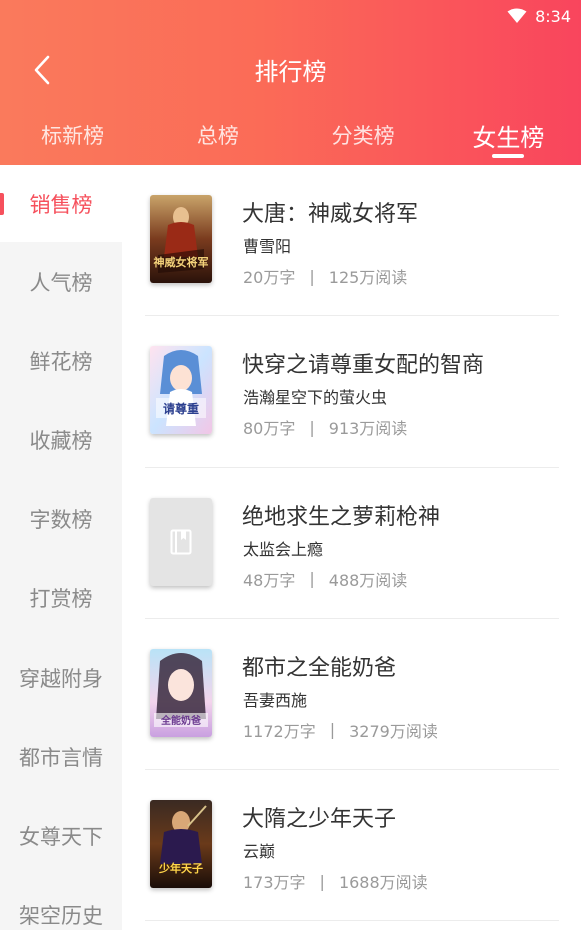 The image size is (581, 930). I want to click on read-count: 913万阅读, so click(368, 429).